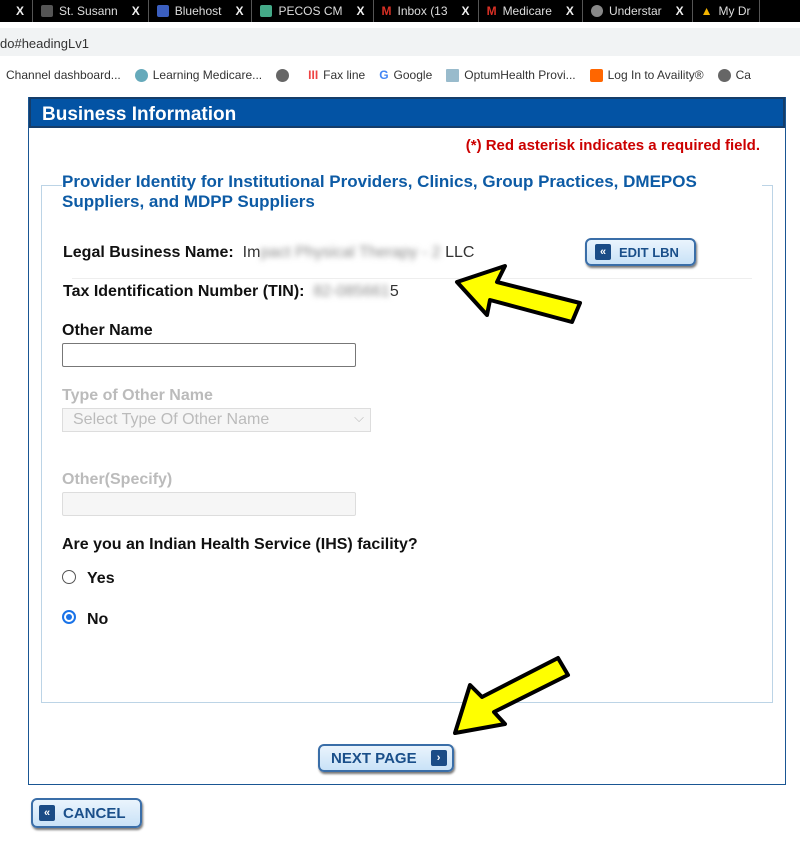 The image size is (800, 864). I want to click on annotation-arrows, so click(517, 499).